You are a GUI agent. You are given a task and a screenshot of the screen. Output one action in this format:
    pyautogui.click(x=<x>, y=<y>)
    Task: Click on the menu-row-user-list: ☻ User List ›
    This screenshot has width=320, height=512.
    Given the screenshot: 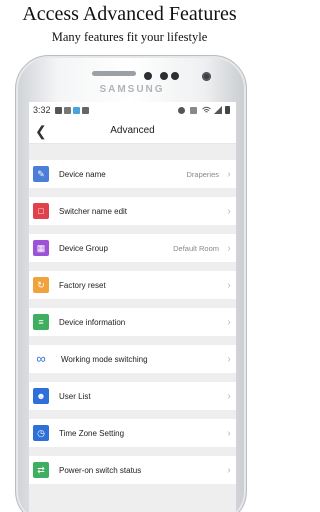 What is the action you would take?
    pyautogui.click(x=132, y=396)
    